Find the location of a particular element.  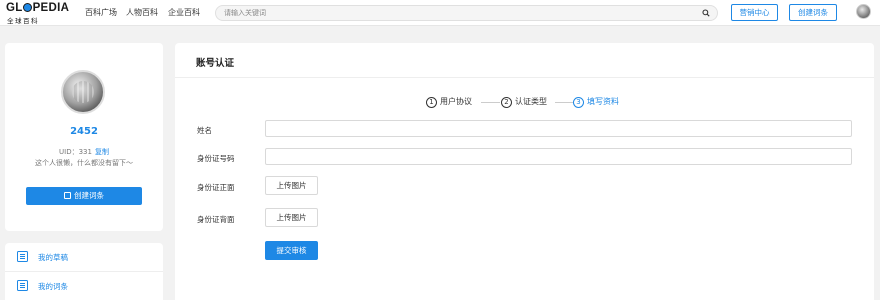

title-divider is located at coordinates (524, 77).